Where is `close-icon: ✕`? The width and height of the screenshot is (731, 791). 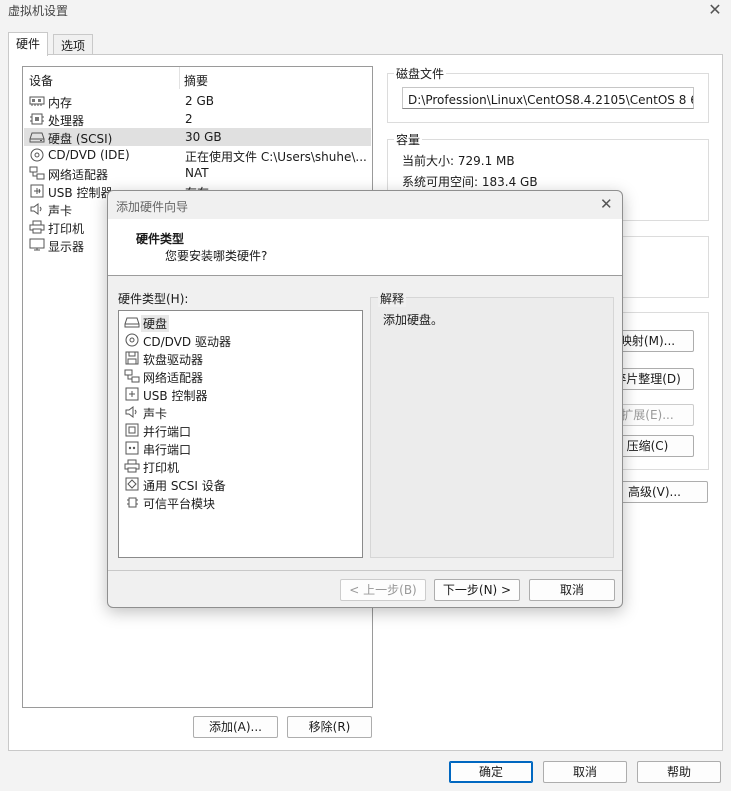
close-icon: ✕ is located at coordinates (715, 9).